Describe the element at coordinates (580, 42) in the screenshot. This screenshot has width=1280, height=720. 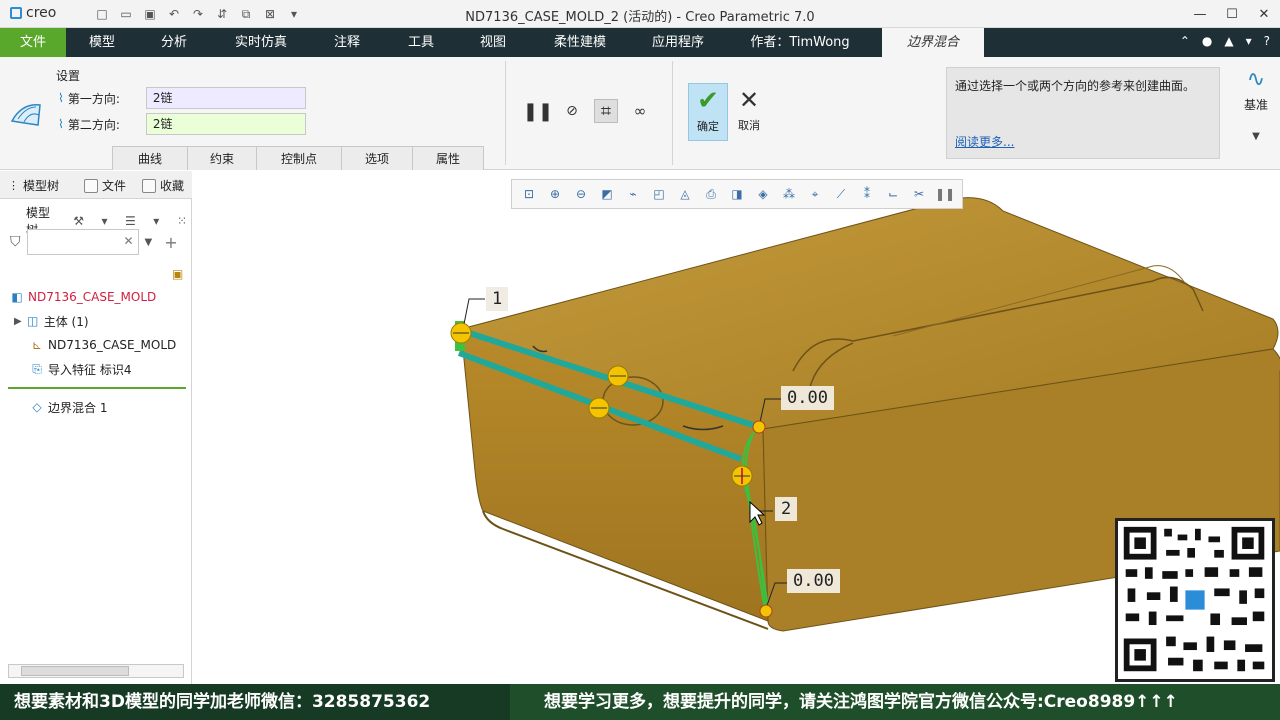
I see `tab-flexible-modeling: 柔性建模` at that location.